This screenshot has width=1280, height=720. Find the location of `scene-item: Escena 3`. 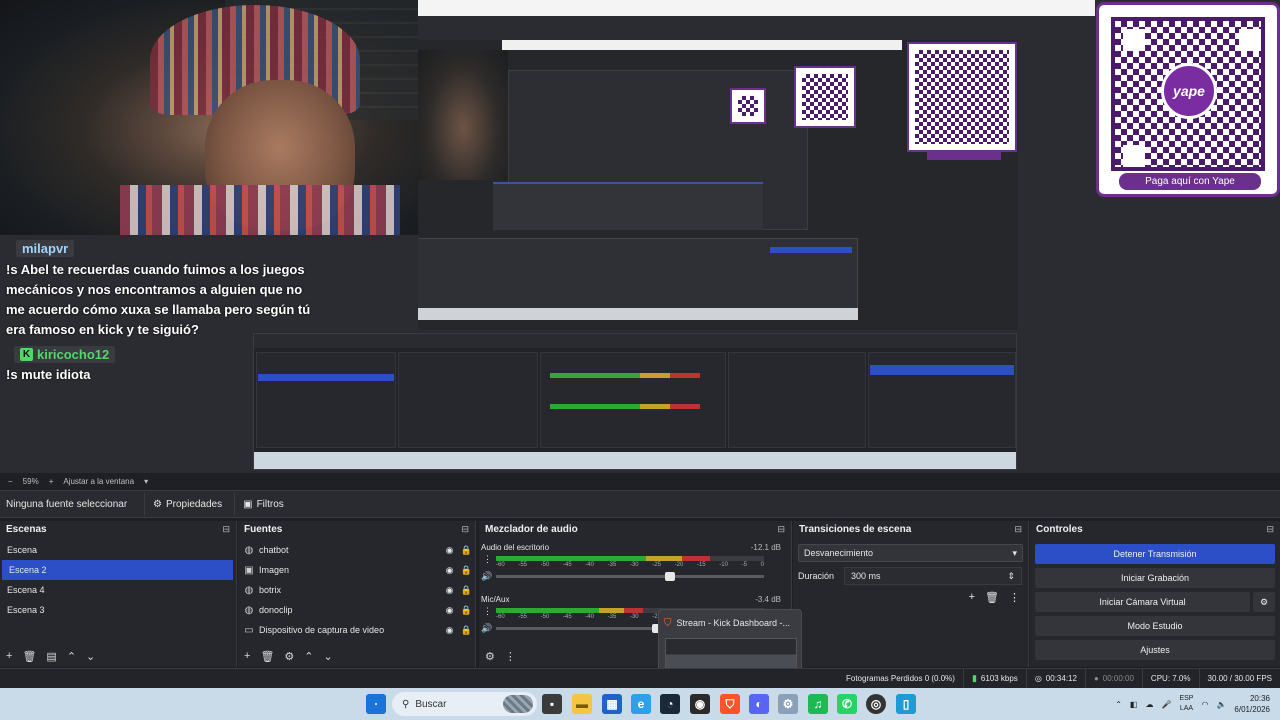

scene-item: Escena 3 is located at coordinates (118, 610).